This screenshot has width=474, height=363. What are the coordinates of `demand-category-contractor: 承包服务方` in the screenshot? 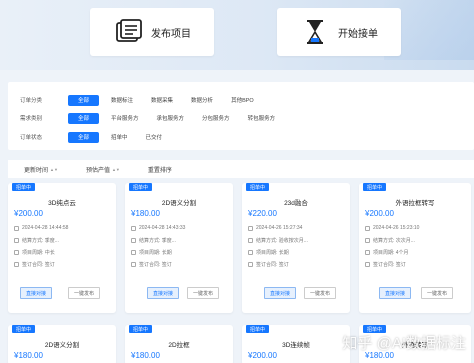 It's located at (171, 118).